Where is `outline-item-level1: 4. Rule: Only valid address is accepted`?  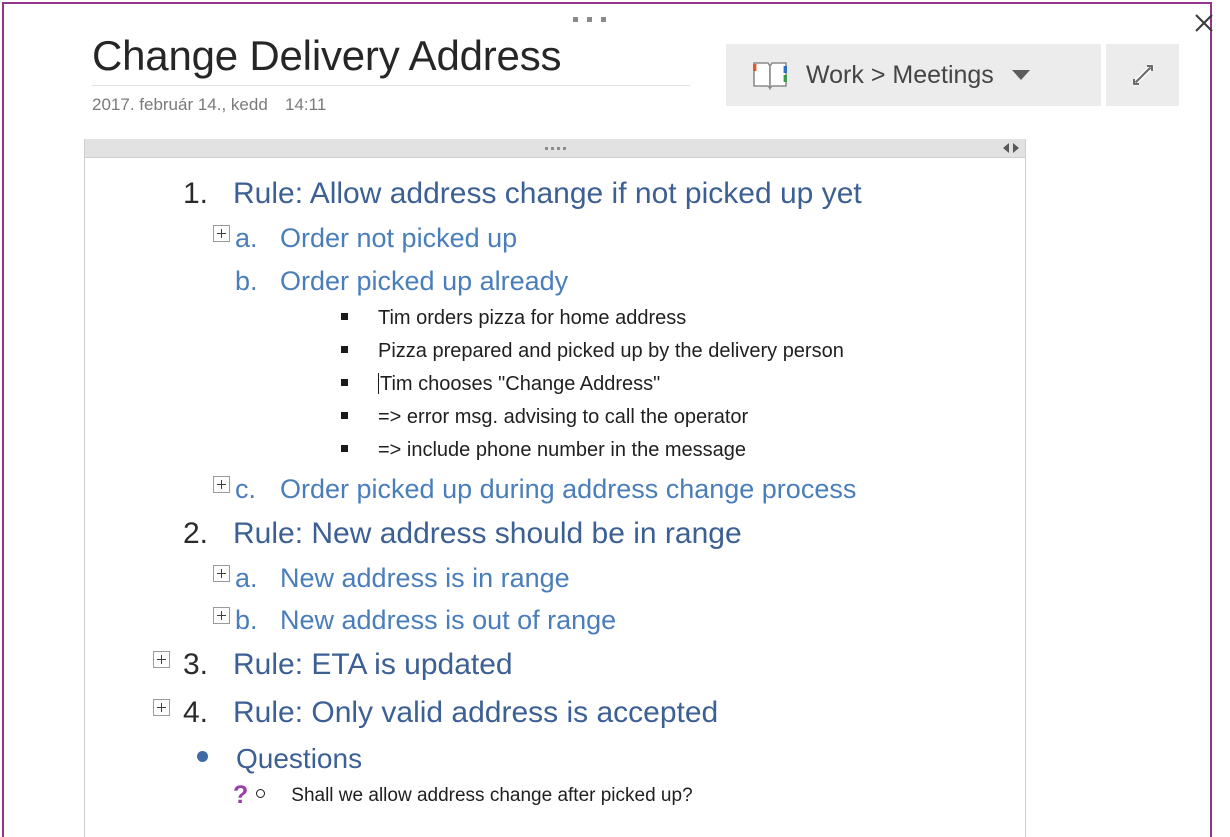
outline-item-level1: 4. Rule: Only valid address is accepted is located at coordinates (589, 712).